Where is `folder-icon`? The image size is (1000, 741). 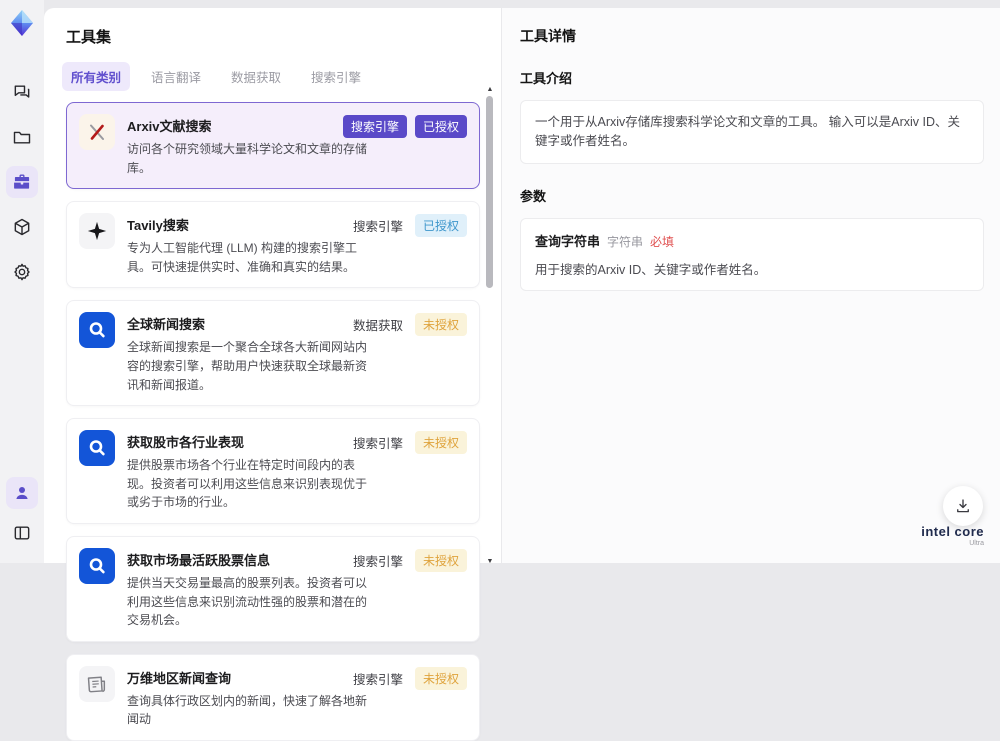 folder-icon is located at coordinates (22, 137).